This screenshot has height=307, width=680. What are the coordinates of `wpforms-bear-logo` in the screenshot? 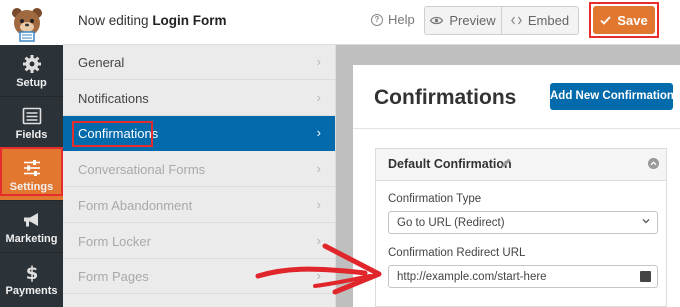 It's located at (27, 25).